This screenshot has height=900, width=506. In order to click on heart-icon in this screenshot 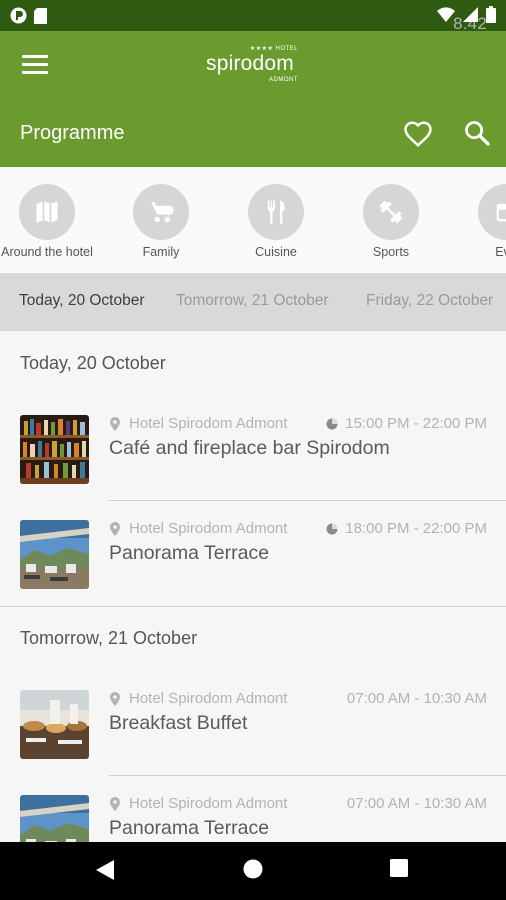, I will do `click(418, 134)`.